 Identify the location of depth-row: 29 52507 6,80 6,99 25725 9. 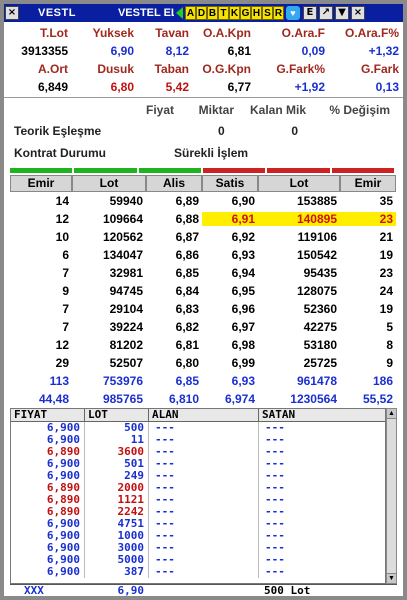
(203, 363).